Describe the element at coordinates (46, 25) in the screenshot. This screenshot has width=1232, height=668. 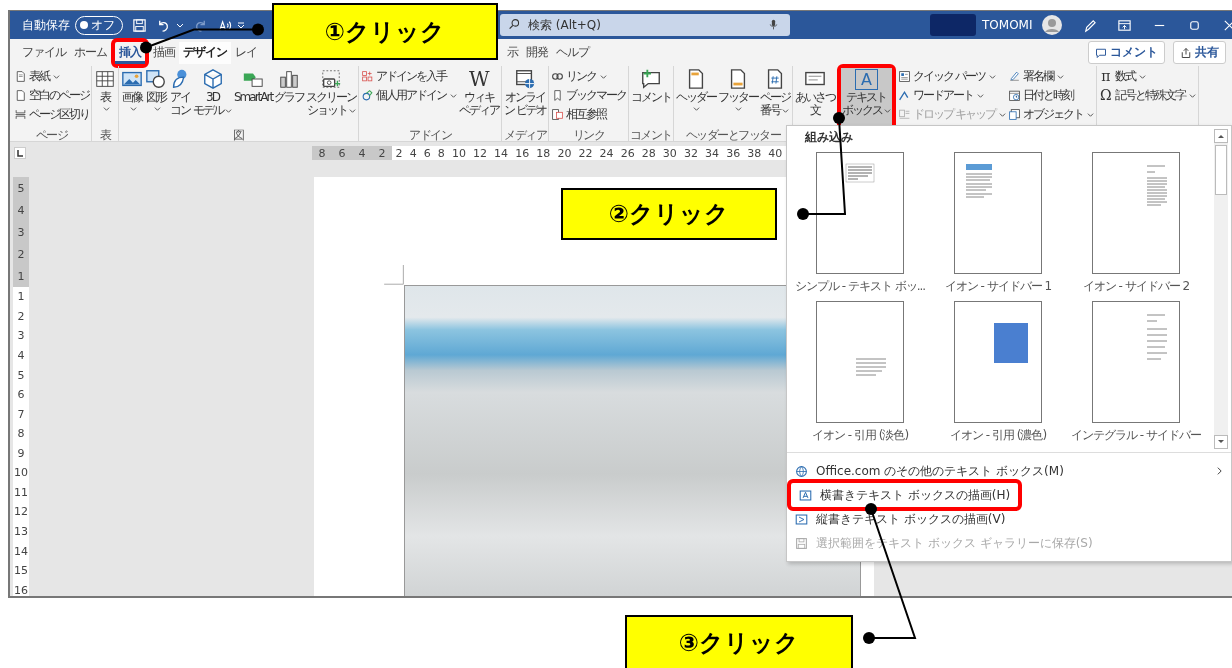
I see `autosave-label: 自動保存` at that location.